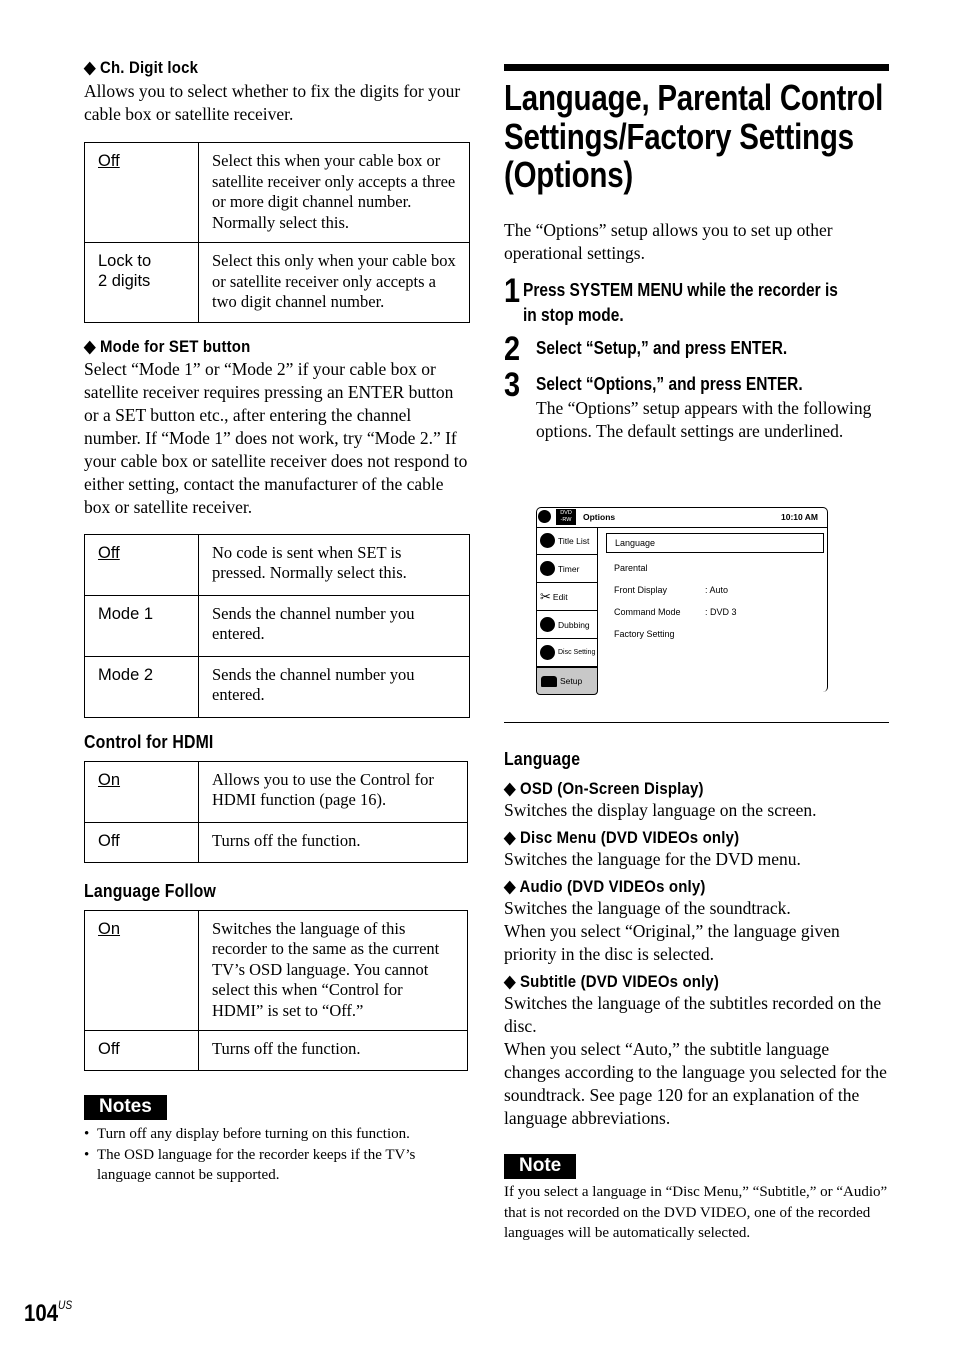 The image size is (954, 1352). Describe the element at coordinates (141, 625) in the screenshot. I see `option-key: Mode 1` at that location.